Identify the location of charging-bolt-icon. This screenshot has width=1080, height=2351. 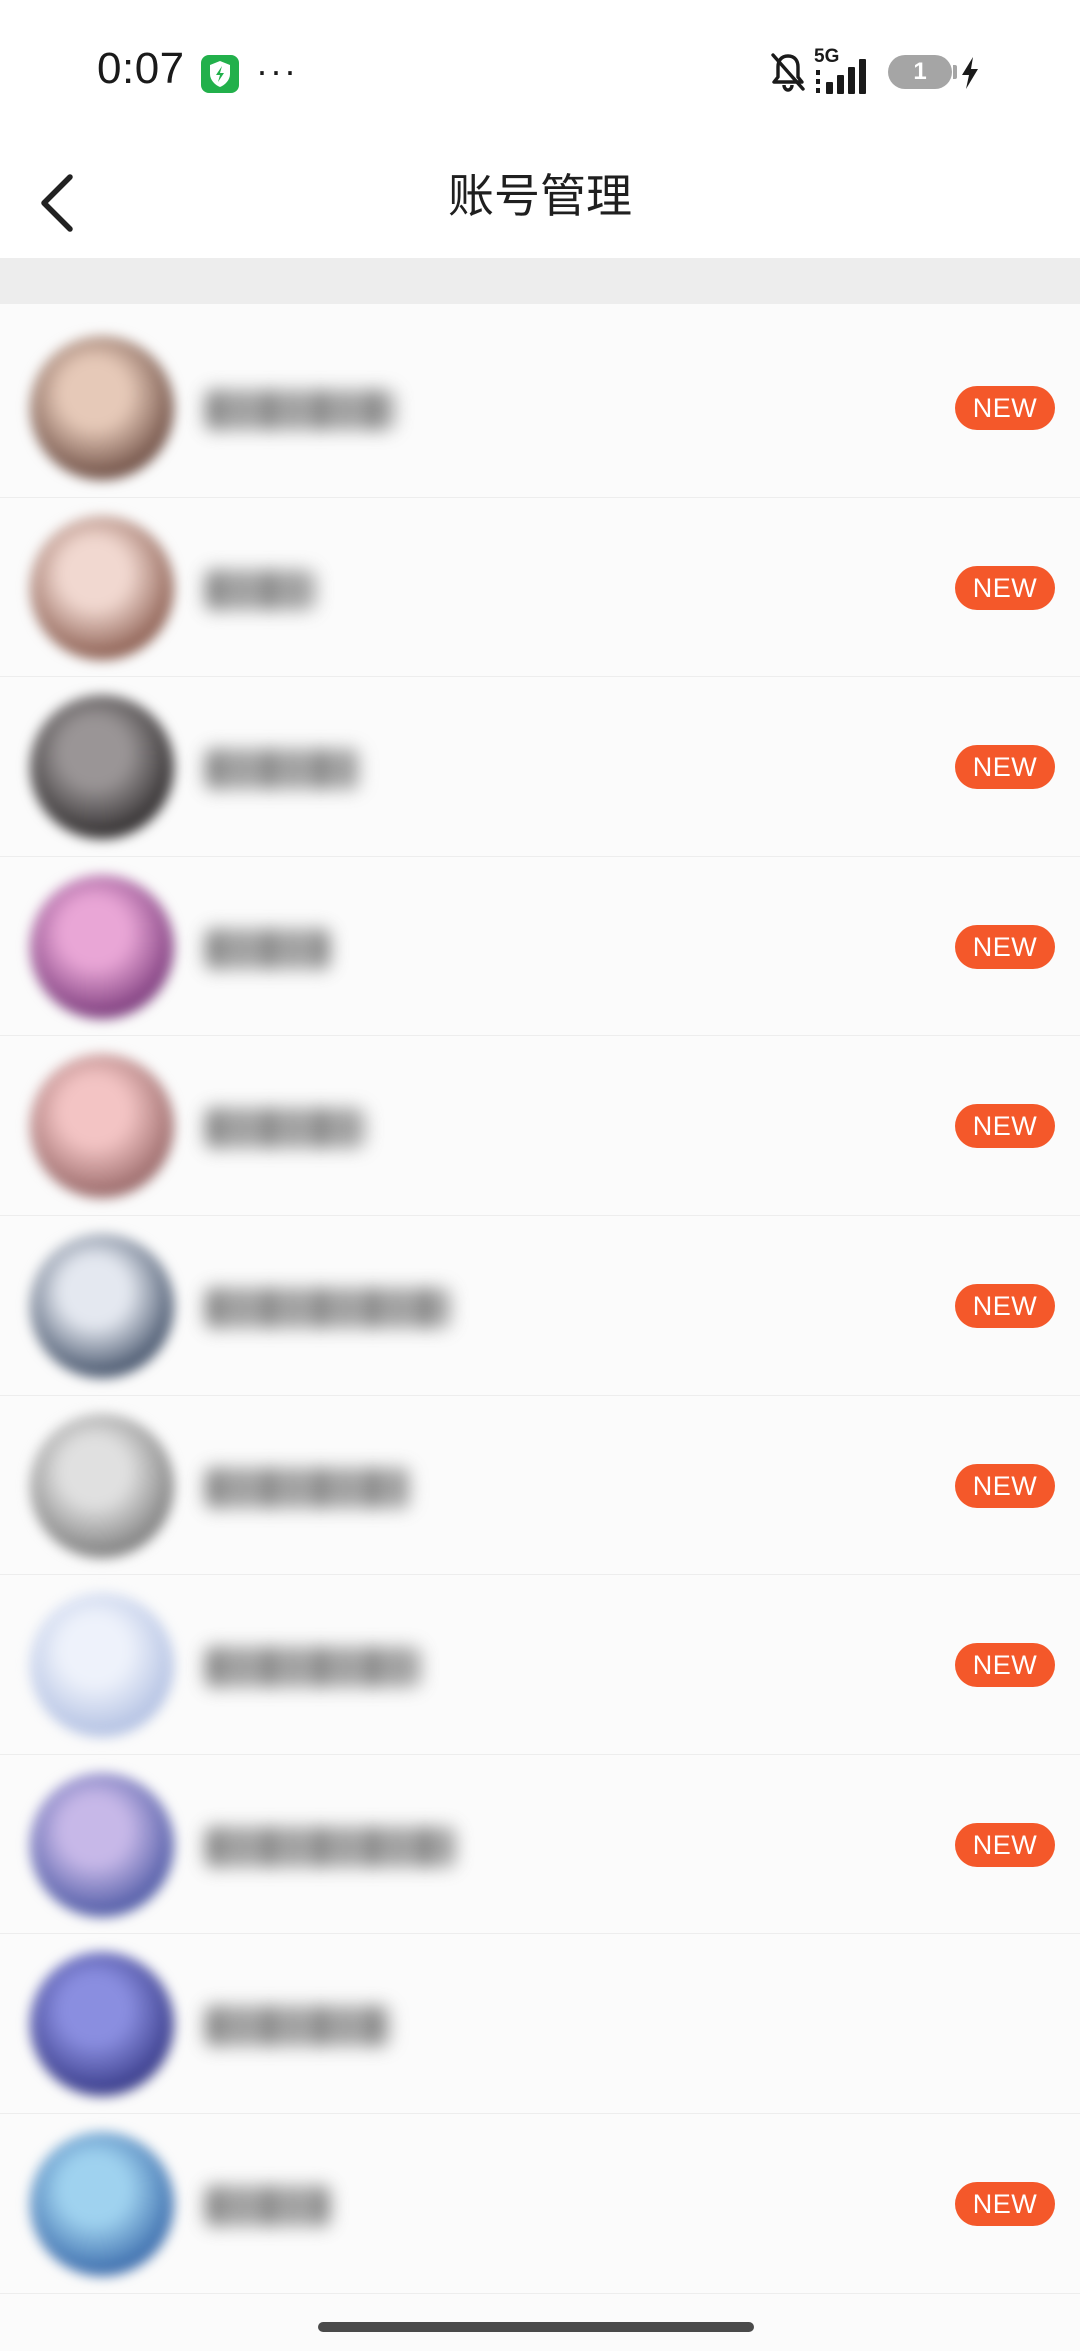
(970, 73).